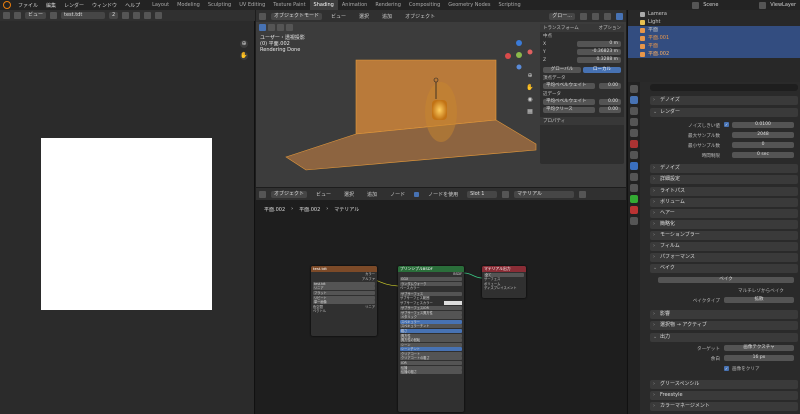 This screenshot has height=414, width=800. Describe the element at coordinates (355, 5) in the screenshot. I see `tab-animation: Animation` at that location.